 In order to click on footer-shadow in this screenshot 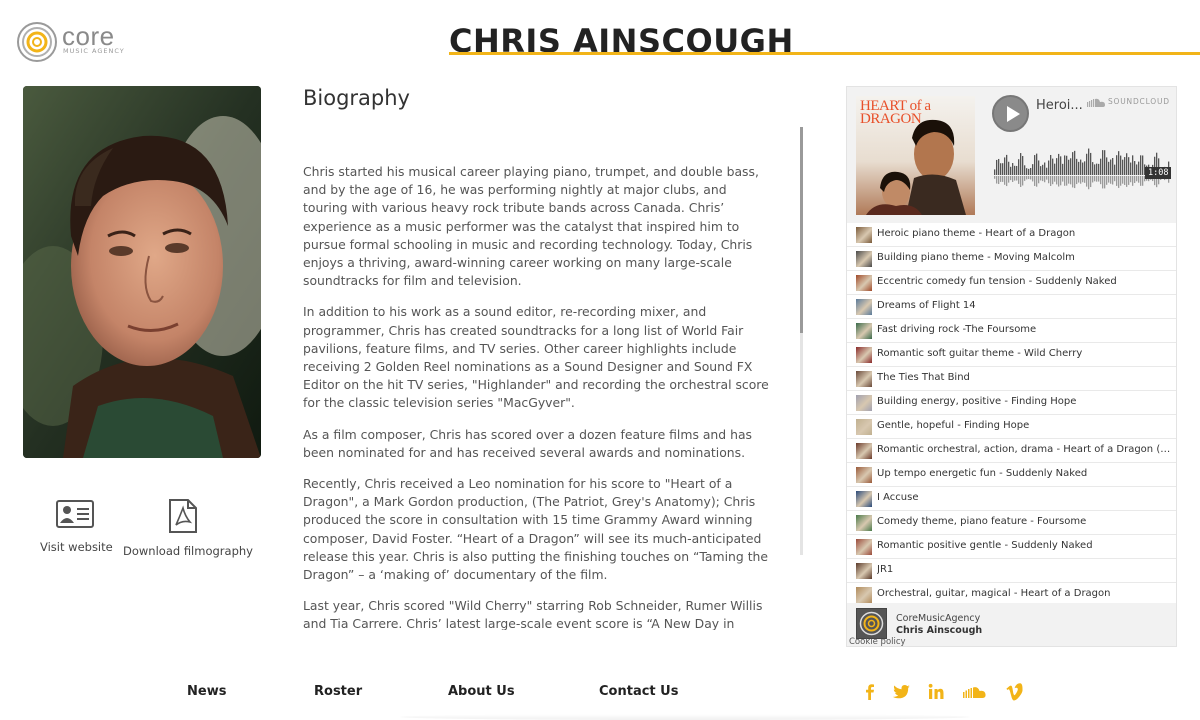, I will do `click(685, 717)`.